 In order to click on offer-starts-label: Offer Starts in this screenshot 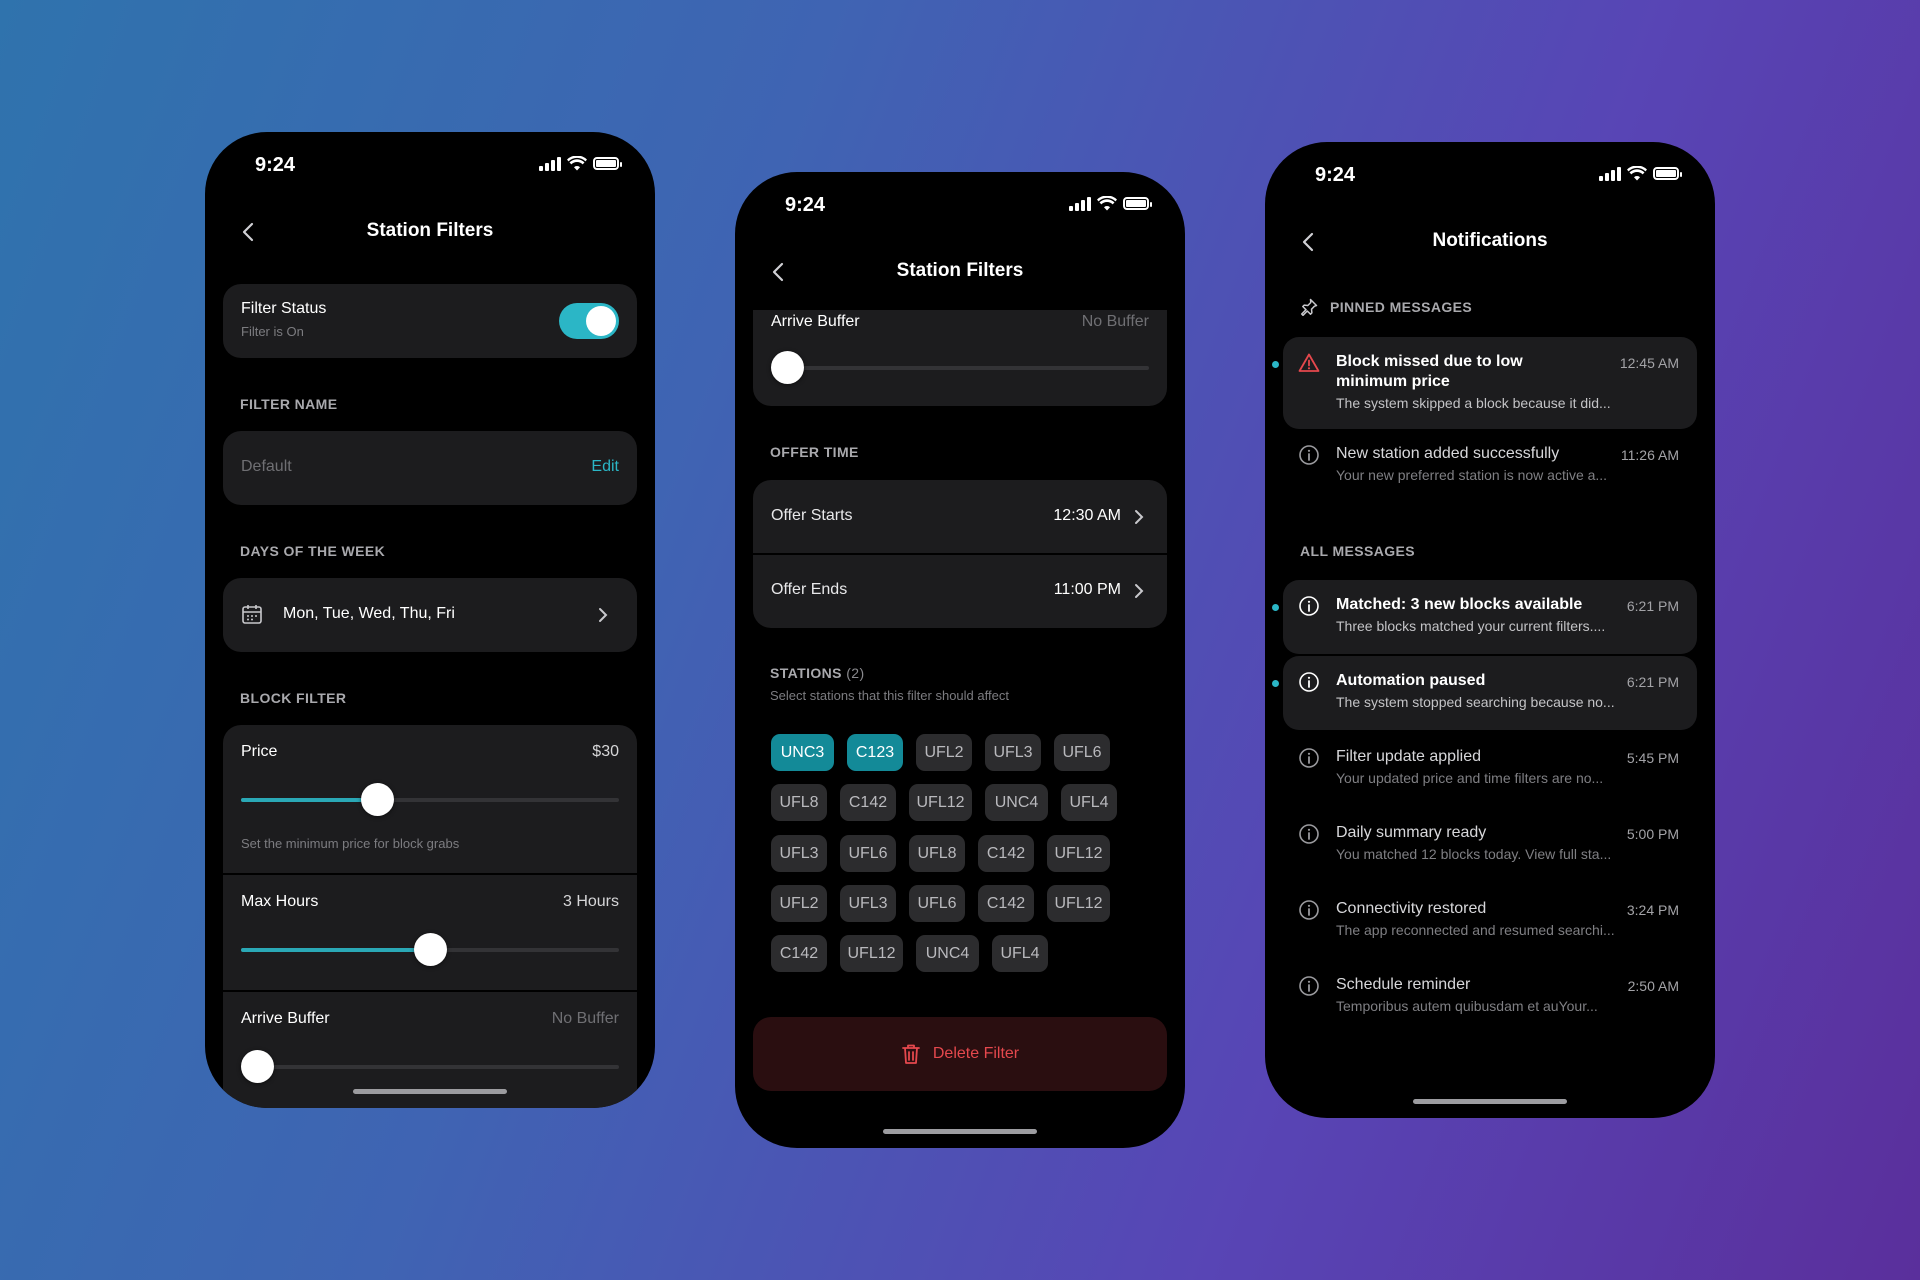, I will do `click(812, 515)`.